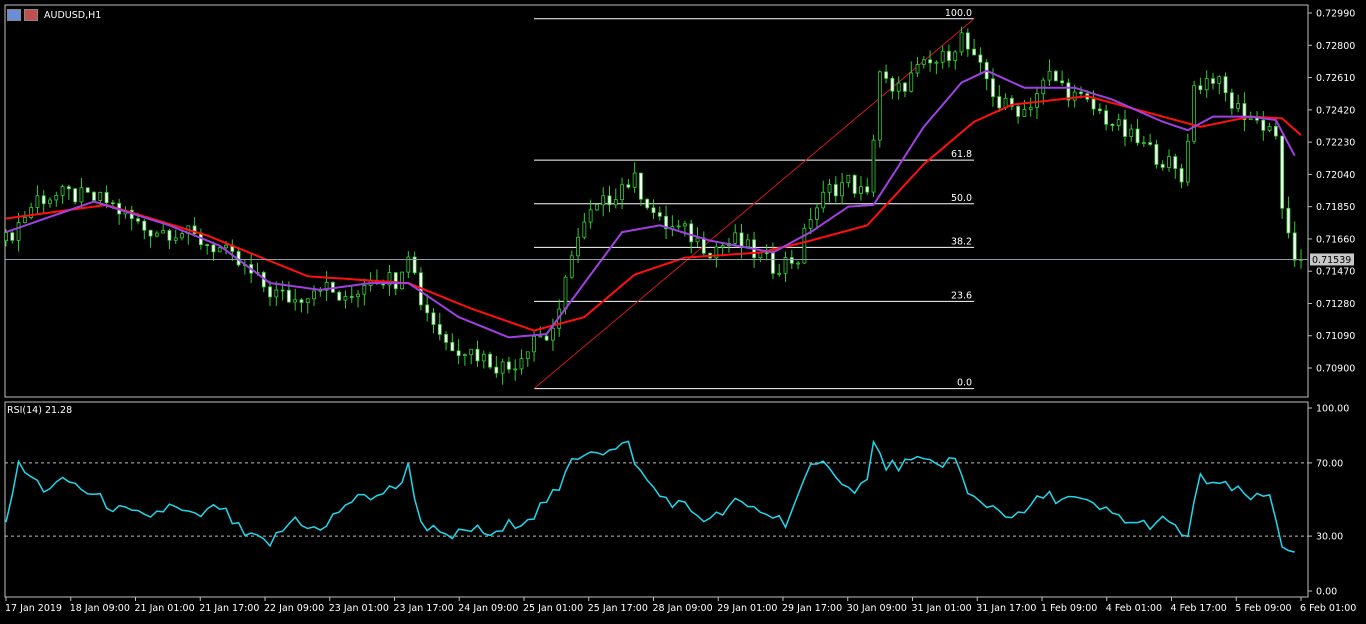 The image size is (1366, 624). Describe the element at coordinates (1134, 608) in the screenshot. I see `time-tick-label: 4 Feb 01:00` at that location.